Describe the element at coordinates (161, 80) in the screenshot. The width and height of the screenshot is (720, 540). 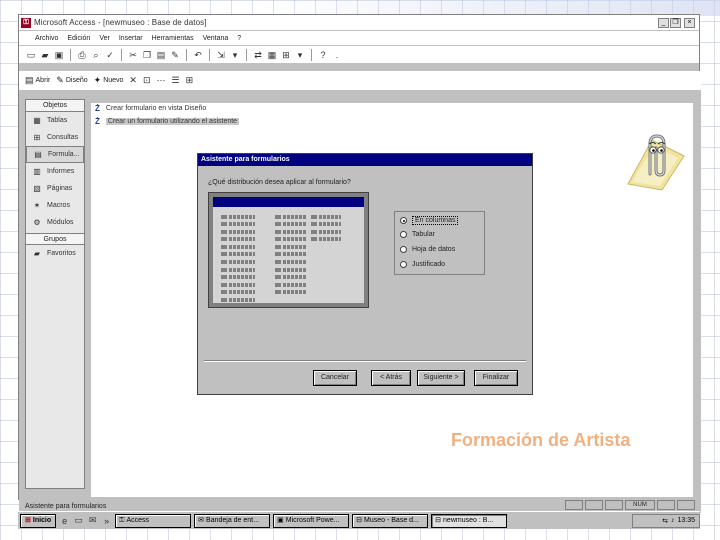
I see `small-icons-icon: ⋯` at that location.